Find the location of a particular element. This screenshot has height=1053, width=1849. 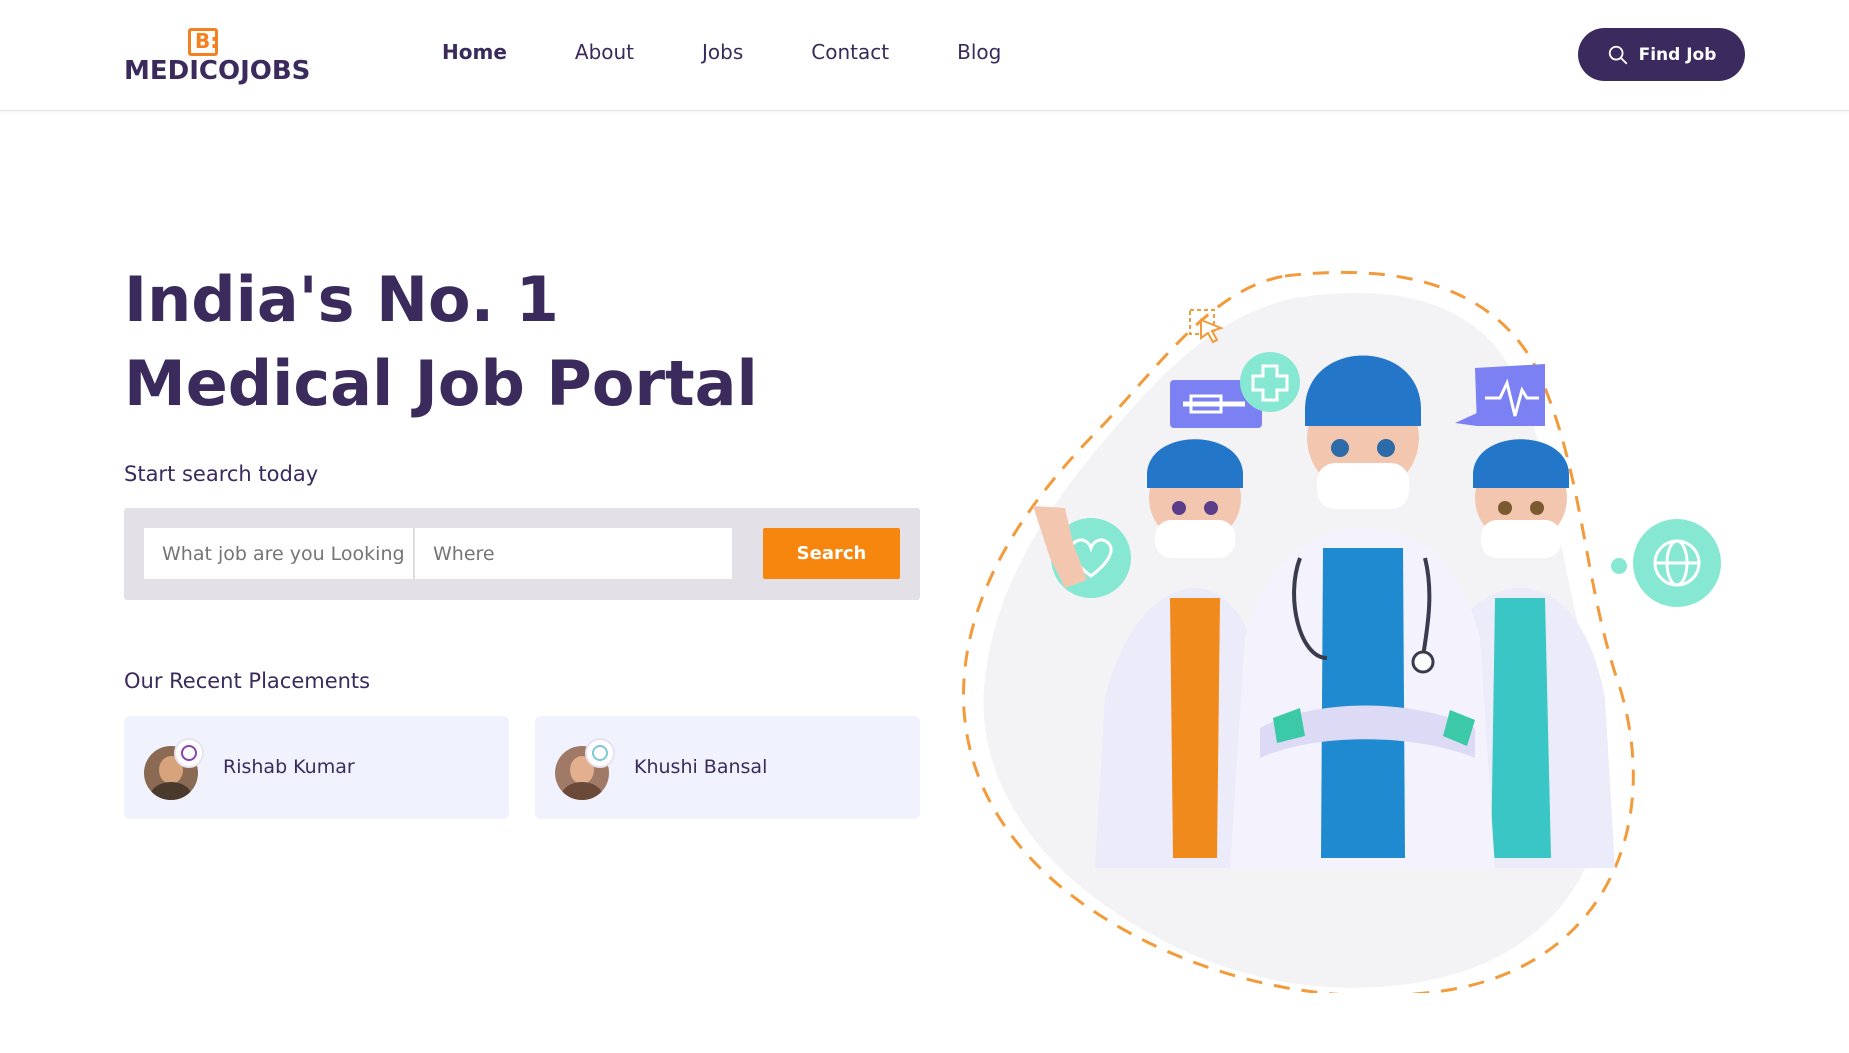

placement-name: Khushi Bansal is located at coordinates (701, 767).